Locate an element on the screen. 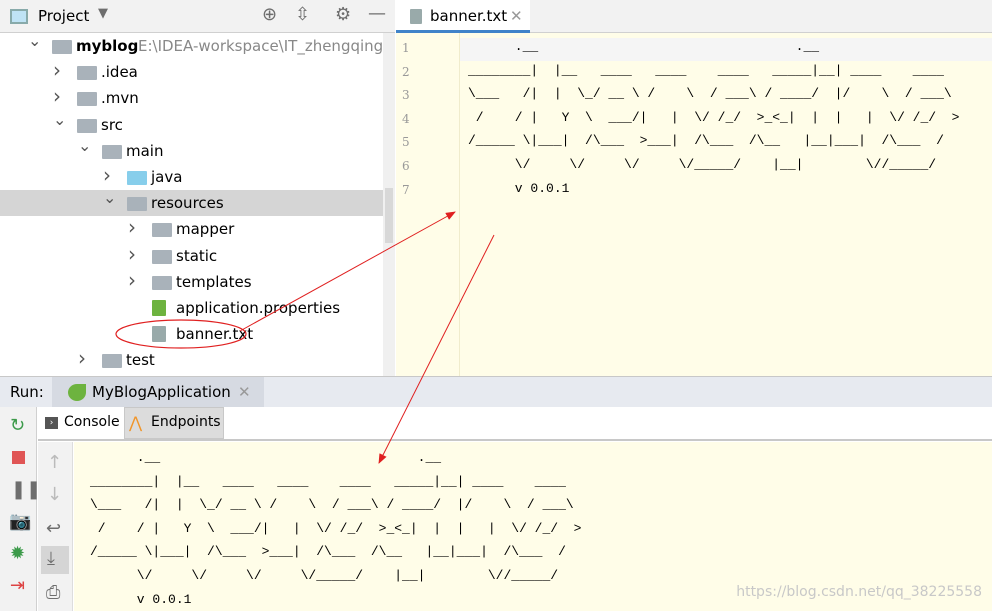 Image resolution: width=992 pixels, height=611 pixels. run-label: Run: is located at coordinates (27, 392).